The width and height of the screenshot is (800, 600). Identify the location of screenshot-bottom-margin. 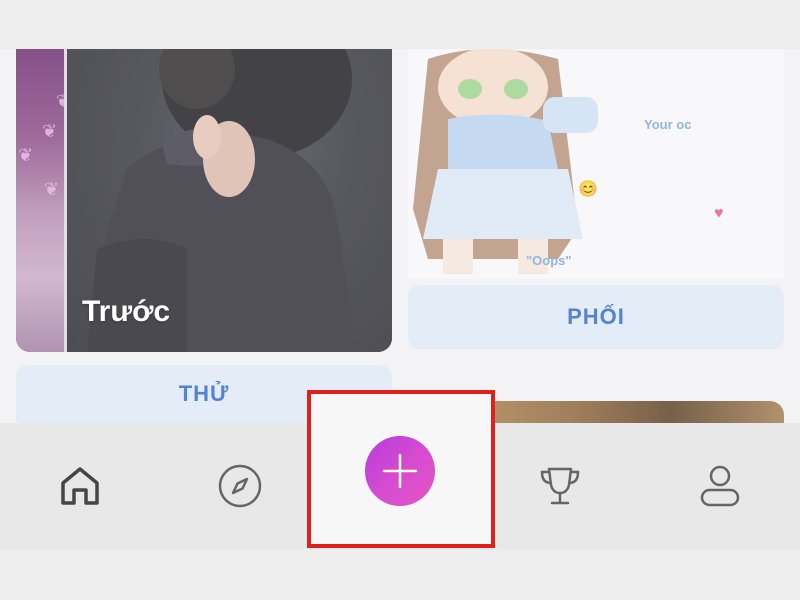
(400, 574).